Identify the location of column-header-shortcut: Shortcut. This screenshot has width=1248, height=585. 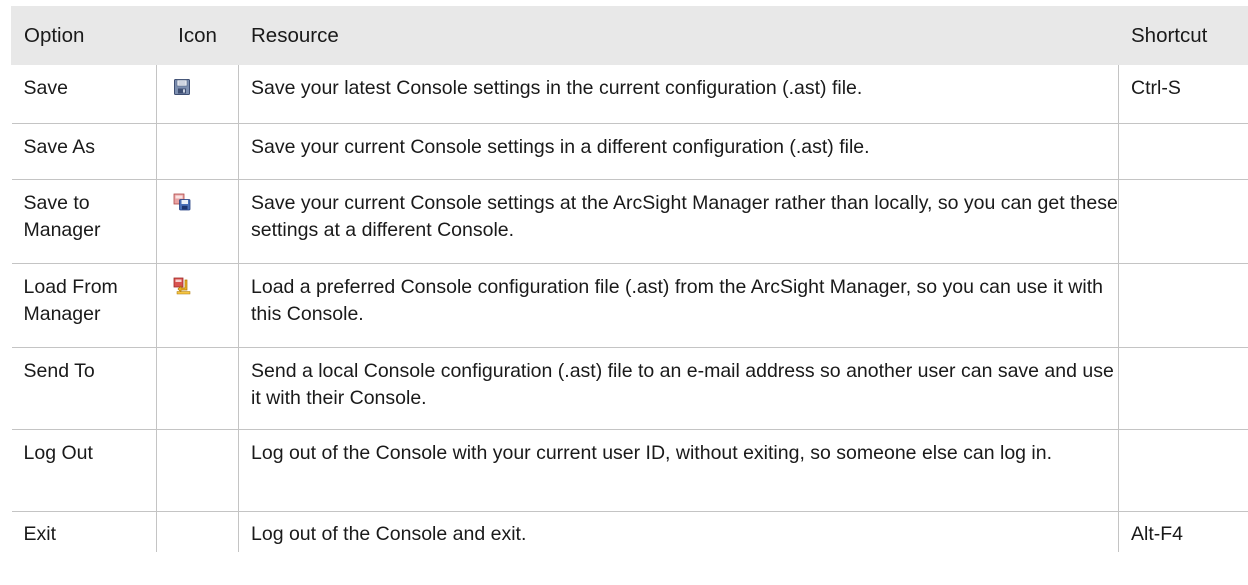
(1183, 35).